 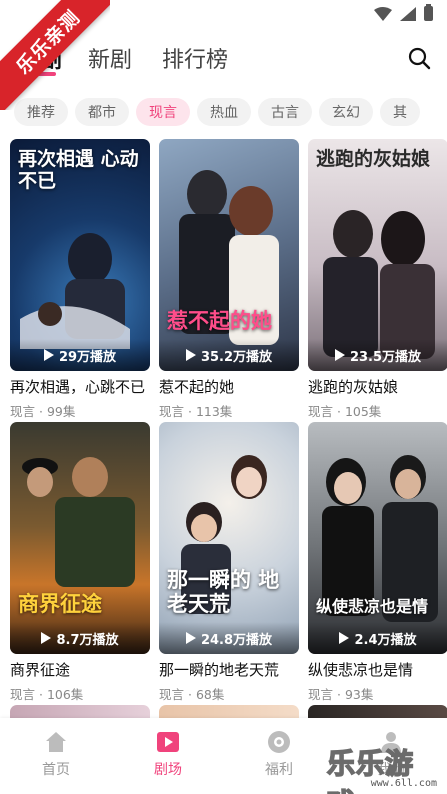 I want to click on chip-urban: 都市, so click(x=102, y=112).